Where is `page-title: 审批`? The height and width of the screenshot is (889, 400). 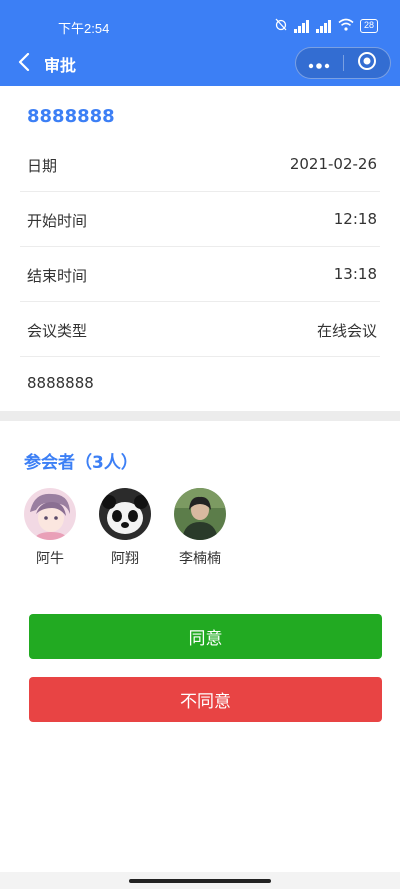
page-title: 审批 is located at coordinates (60, 65).